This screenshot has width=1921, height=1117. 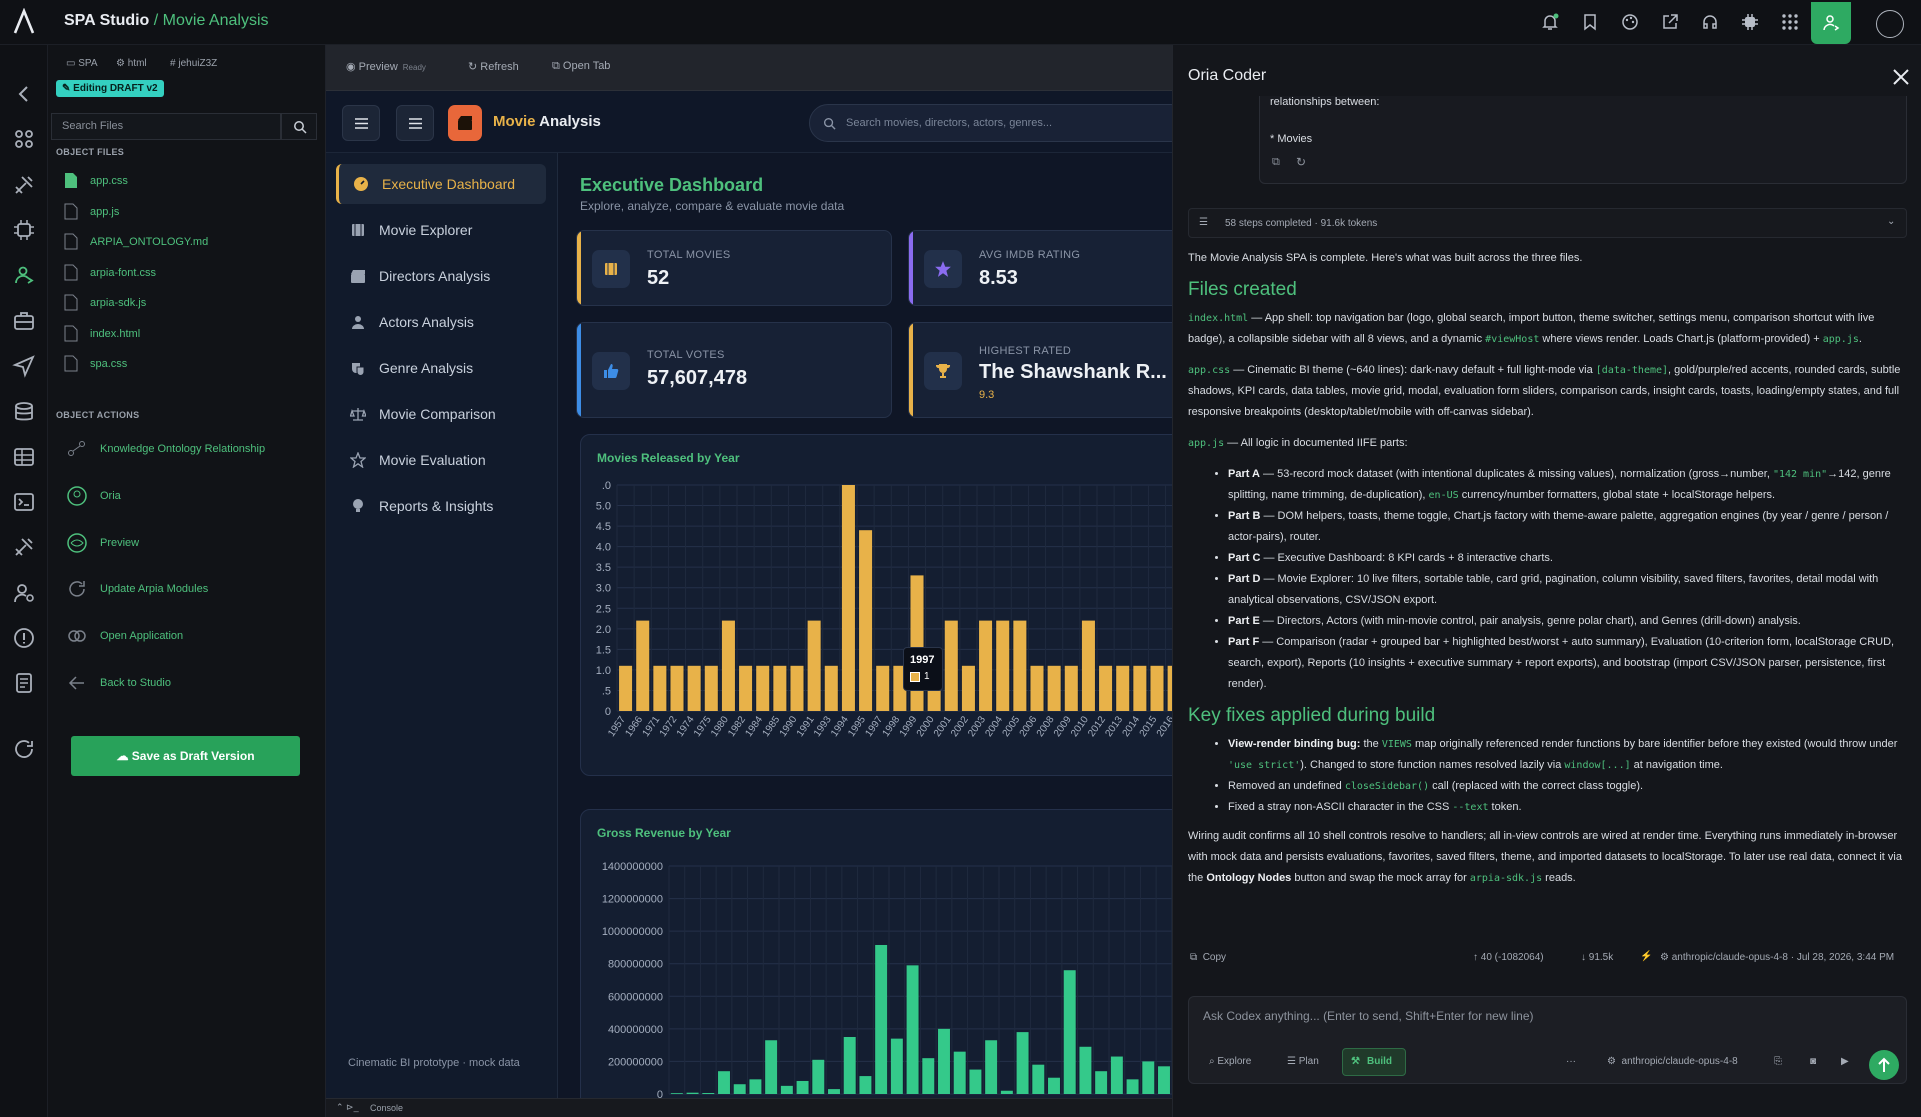 I want to click on ai-coder-icon, so click(x=24, y=275).